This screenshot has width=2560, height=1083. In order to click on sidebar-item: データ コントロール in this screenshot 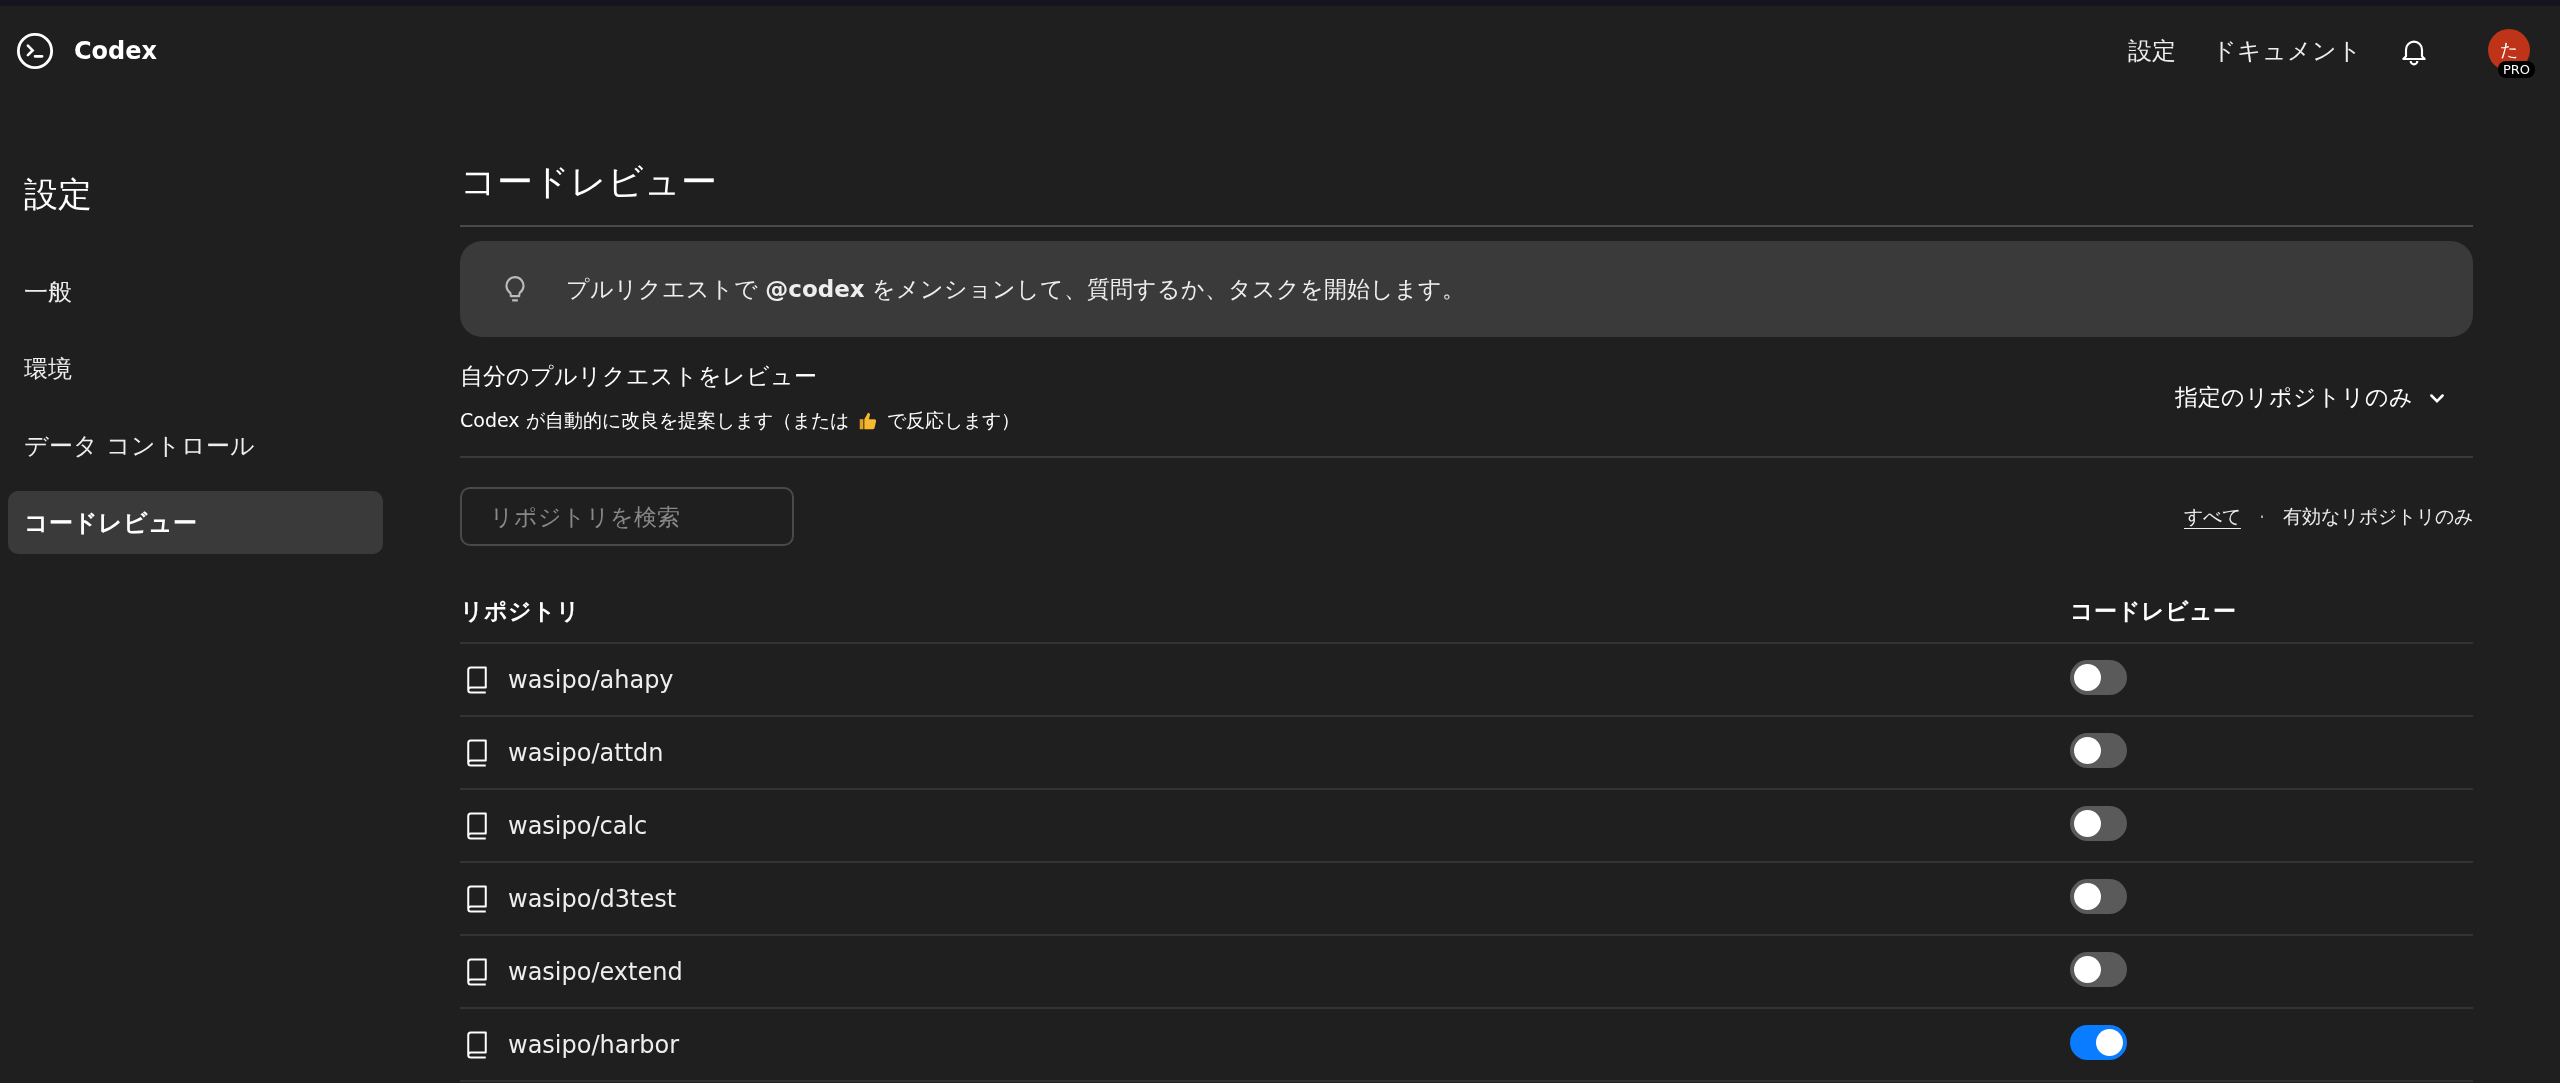, I will do `click(195, 445)`.